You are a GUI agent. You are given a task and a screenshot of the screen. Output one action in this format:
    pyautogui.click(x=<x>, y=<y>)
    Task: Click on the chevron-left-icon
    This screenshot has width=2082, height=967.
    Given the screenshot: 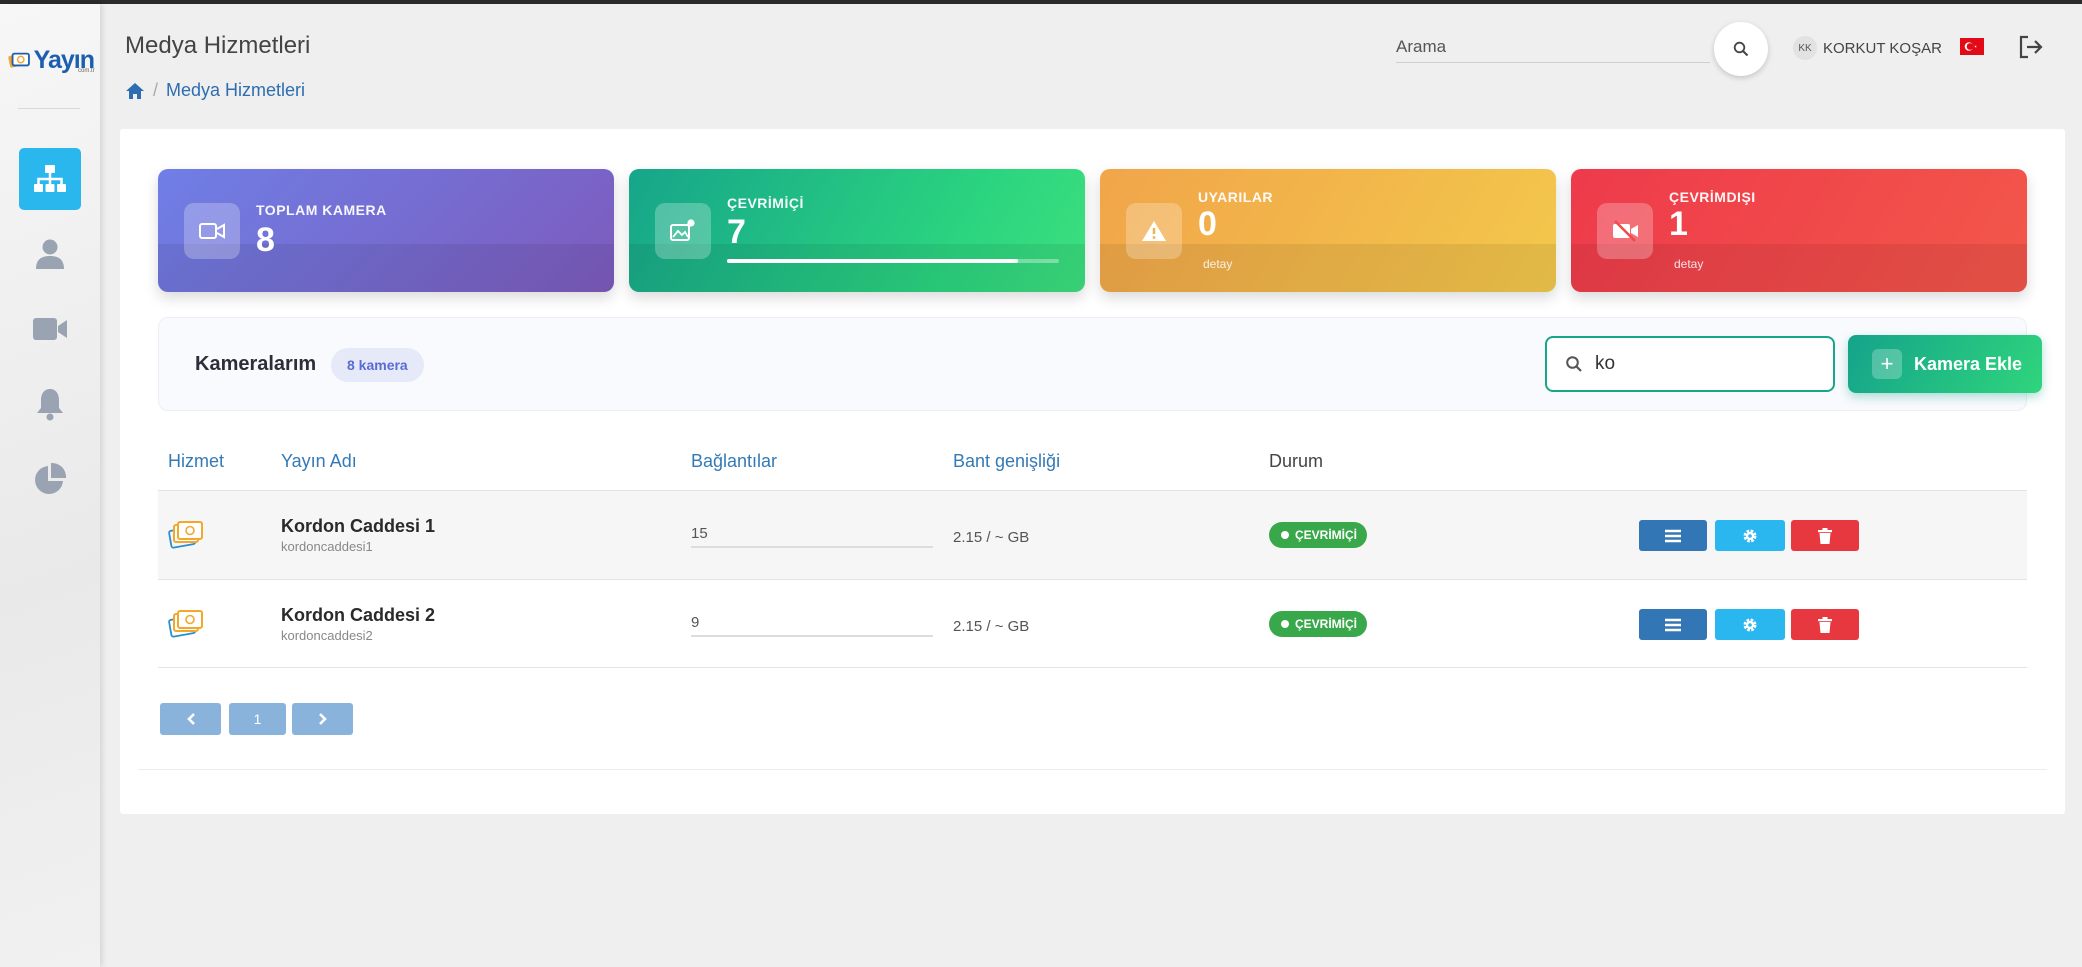 What is the action you would take?
    pyautogui.click(x=190, y=719)
    